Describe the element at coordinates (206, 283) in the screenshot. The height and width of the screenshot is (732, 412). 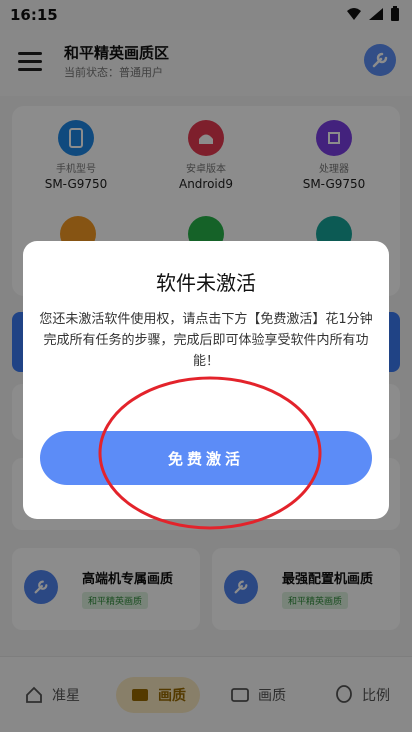
I see `dialog-title: 软件未激活` at that location.